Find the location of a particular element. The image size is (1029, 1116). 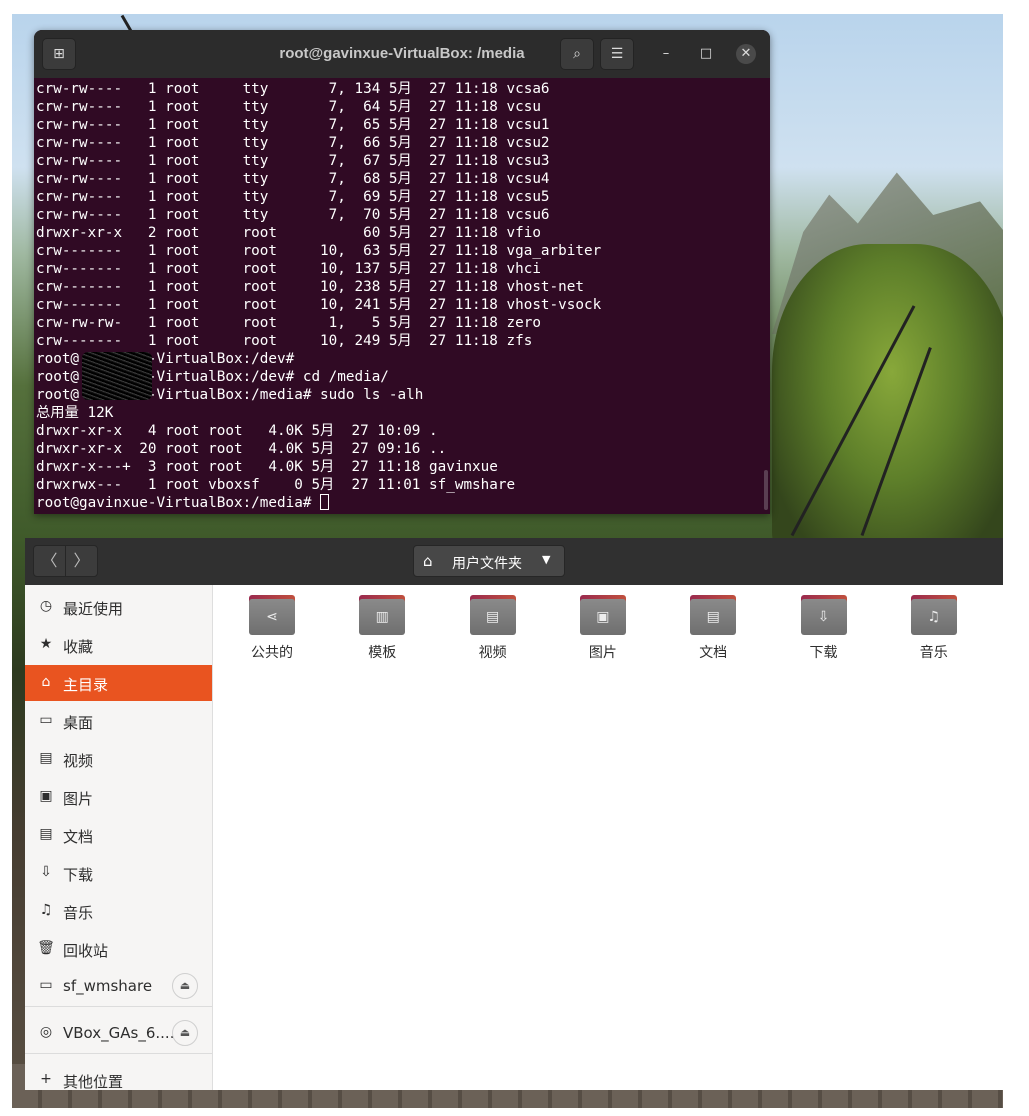

video-icon: ▤ is located at coordinates (492, 617).